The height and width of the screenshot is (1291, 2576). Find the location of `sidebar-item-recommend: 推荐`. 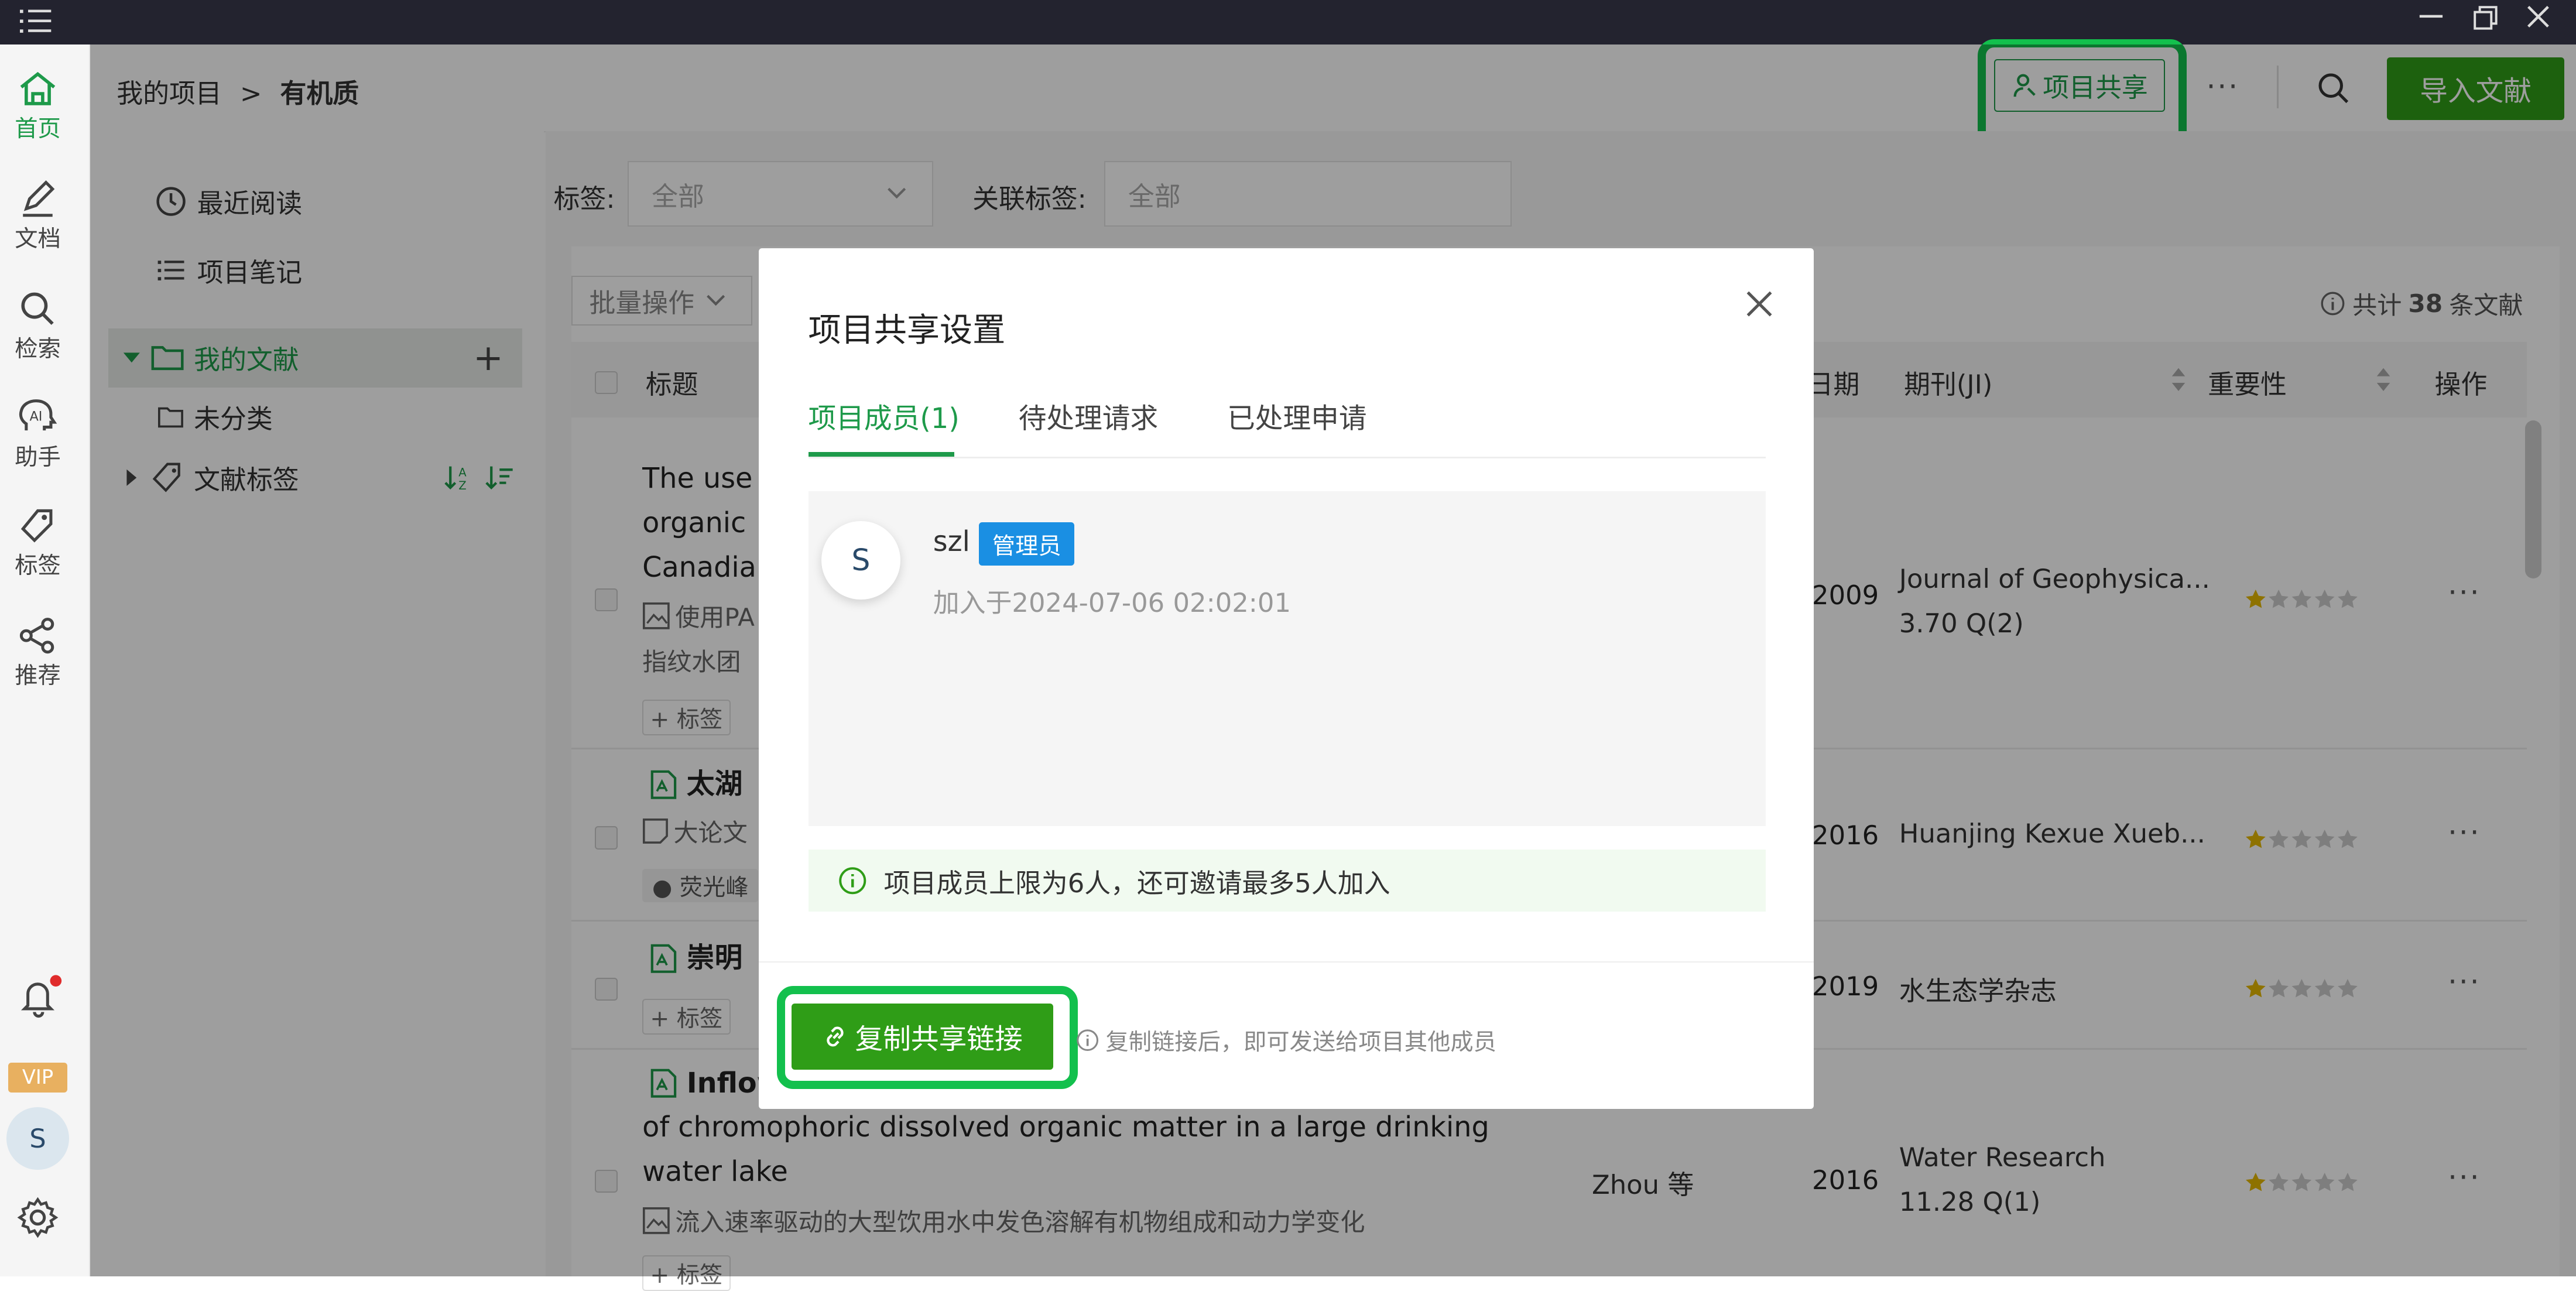

sidebar-item-recommend: 推荐 is located at coordinates (38, 653).